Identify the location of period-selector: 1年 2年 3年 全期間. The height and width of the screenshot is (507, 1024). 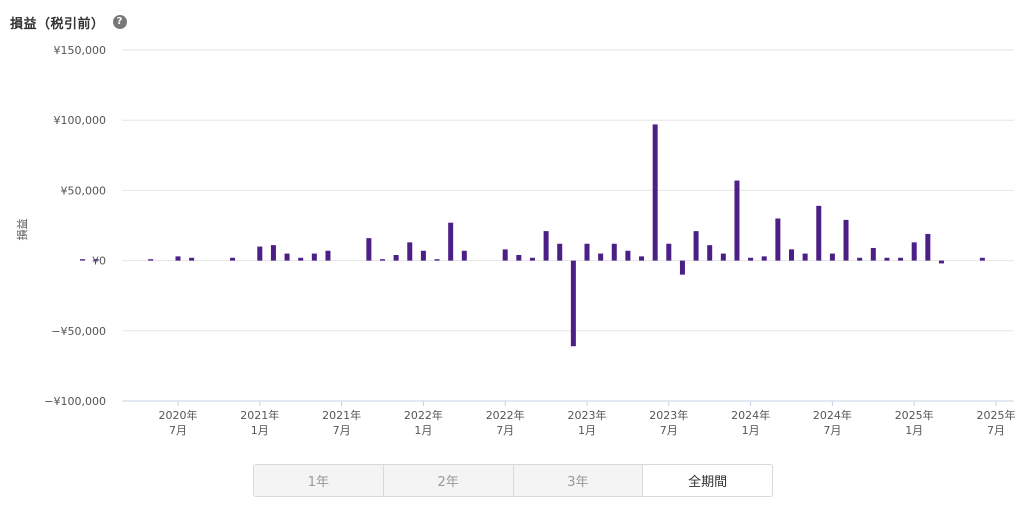
(513, 480).